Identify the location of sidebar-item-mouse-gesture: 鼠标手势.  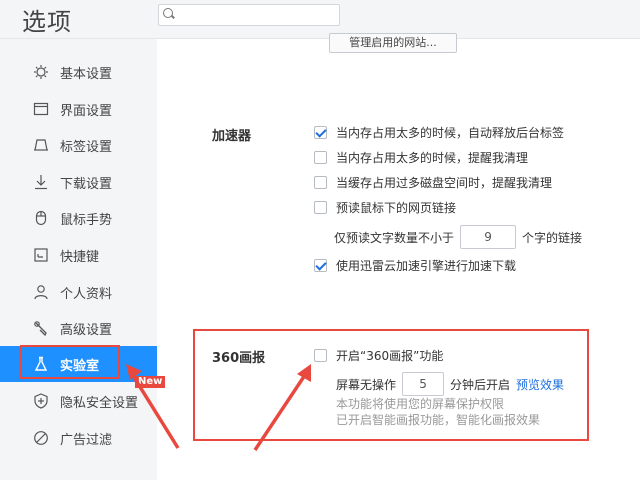
(78, 218).